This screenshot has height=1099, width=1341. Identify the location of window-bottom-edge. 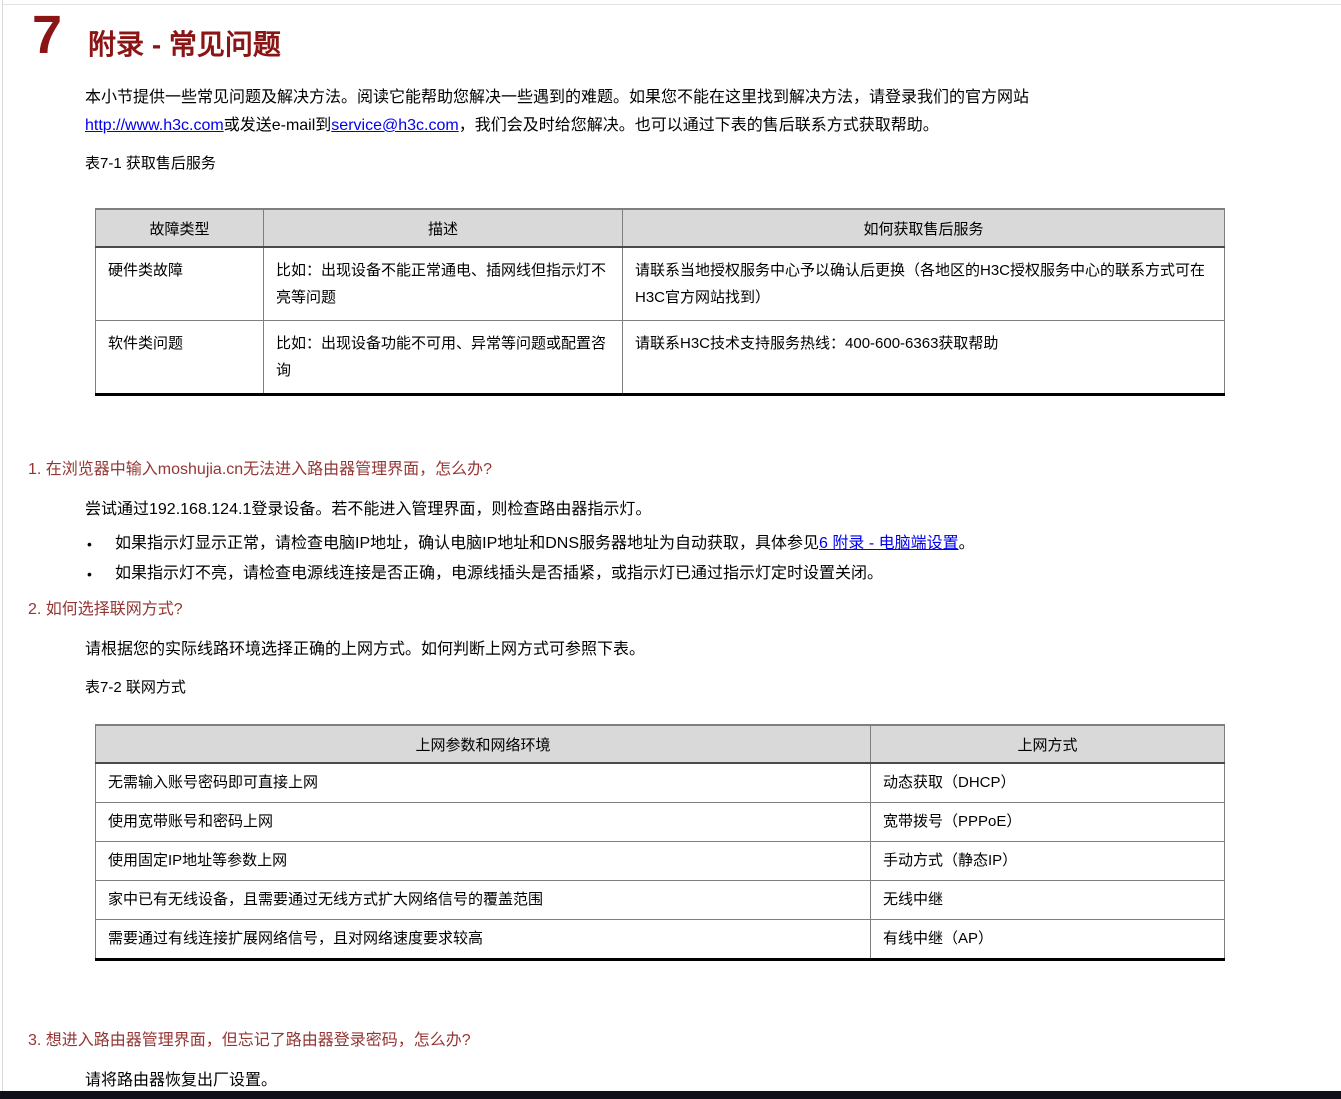
(670, 1095).